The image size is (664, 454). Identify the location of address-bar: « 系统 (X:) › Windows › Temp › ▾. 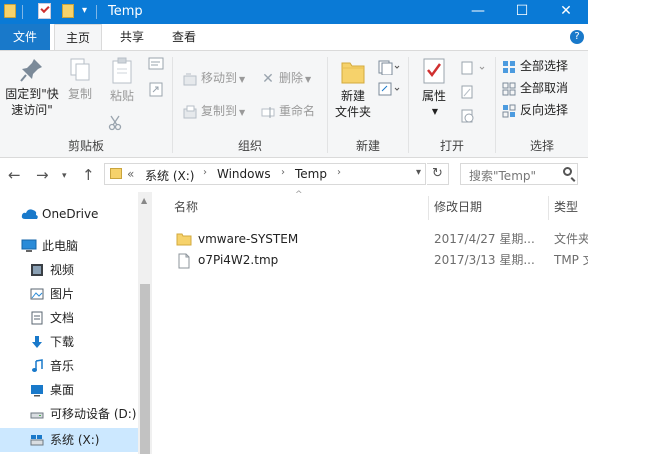
(265, 174).